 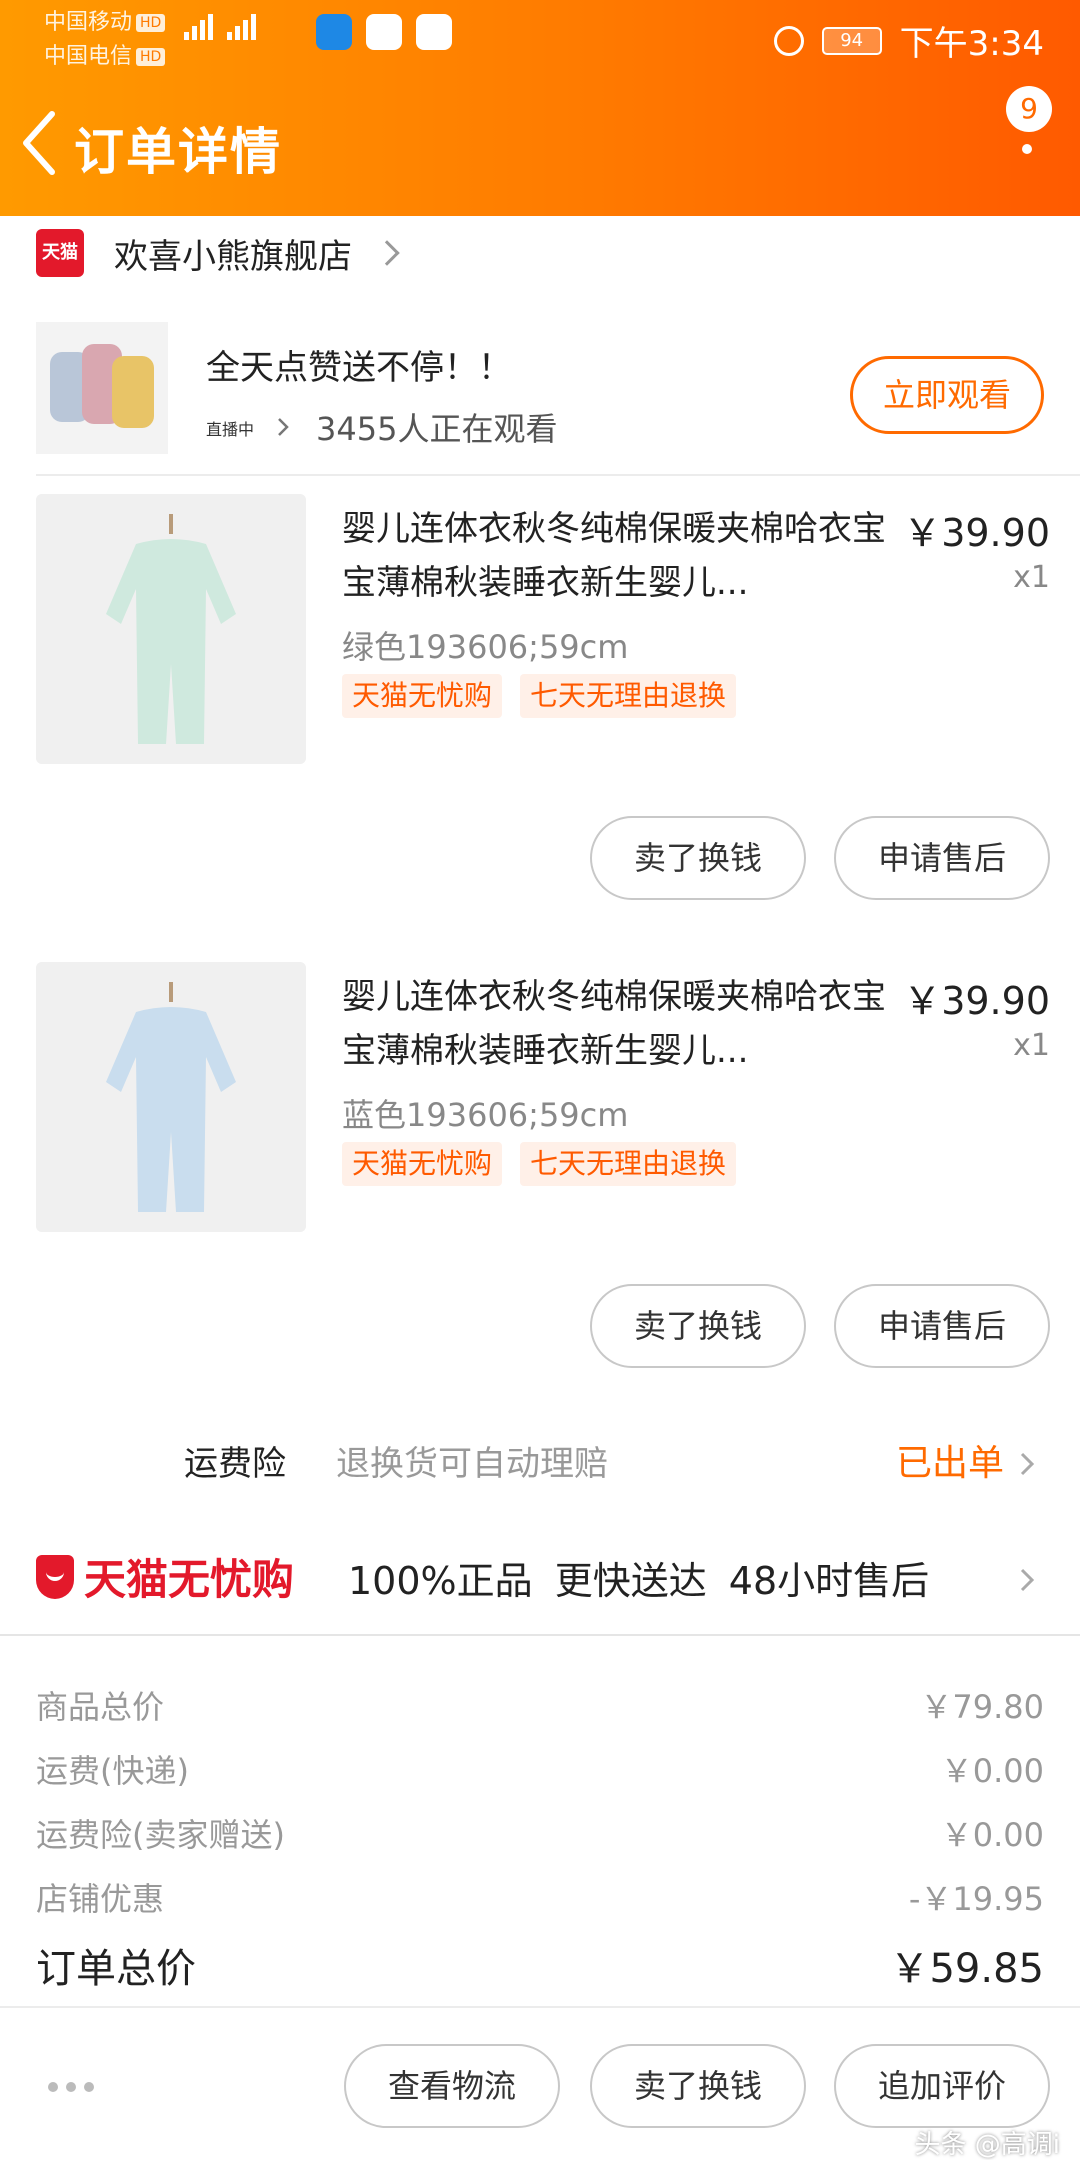 I want to click on shipping-insurance-label: 运费险, so click(x=235, y=1464).